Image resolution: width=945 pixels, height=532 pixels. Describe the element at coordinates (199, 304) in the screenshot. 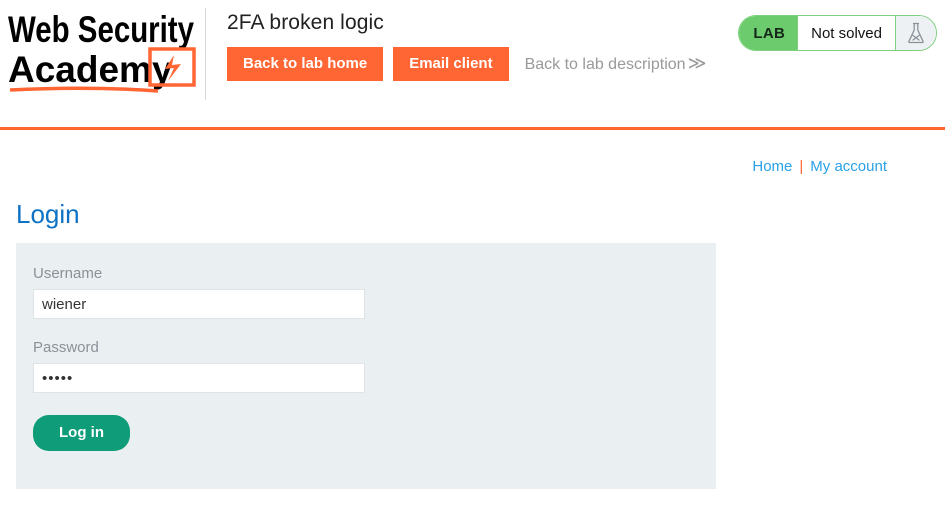

I see `username-input` at that location.